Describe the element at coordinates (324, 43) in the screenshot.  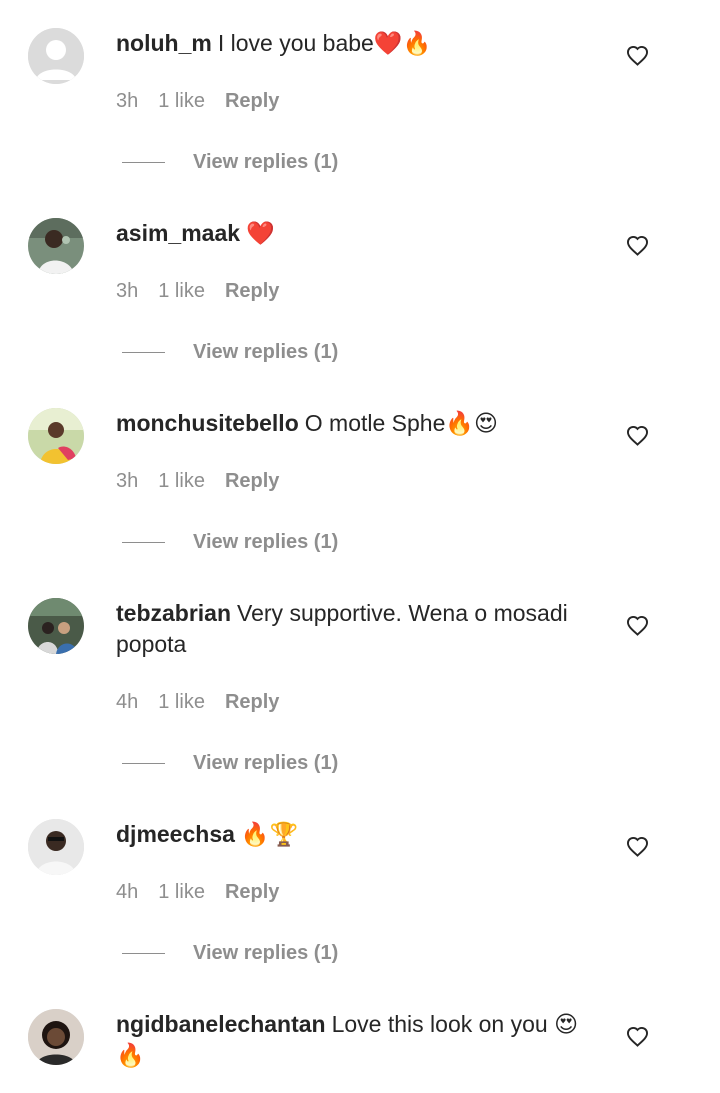
I see `comment-content: I love you babe❤️🔥` at that location.